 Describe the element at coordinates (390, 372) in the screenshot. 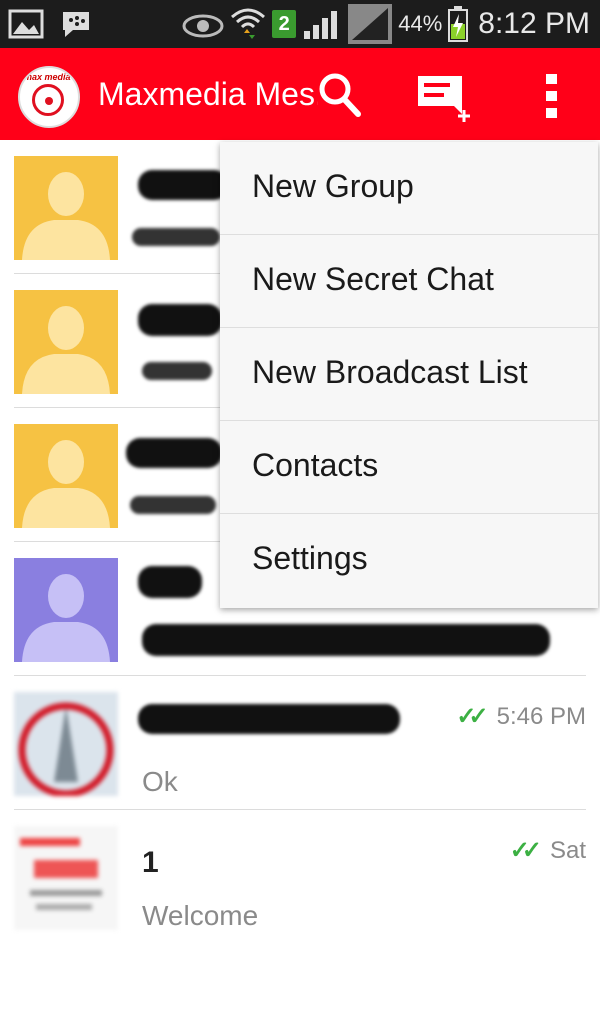

I see `menu-item-label: New Broadcast List` at that location.